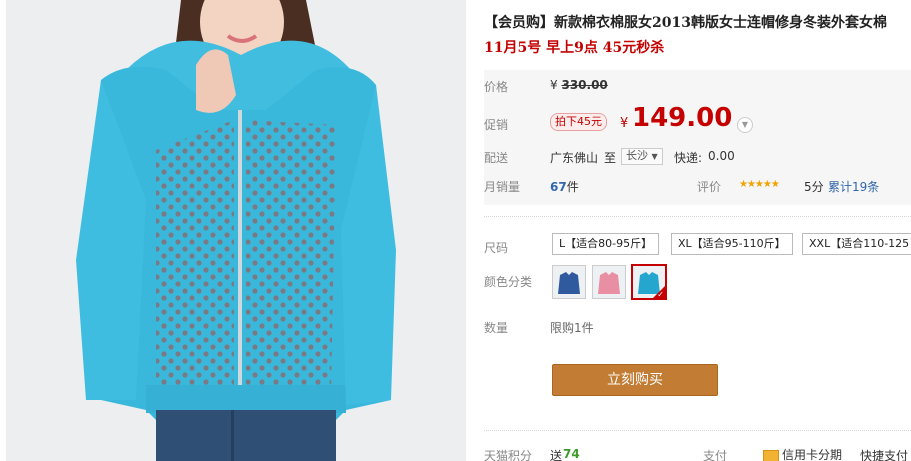 This screenshot has height=461, width=911. Describe the element at coordinates (812, 454) in the screenshot. I see `installment-label: 信用卡分期` at that location.